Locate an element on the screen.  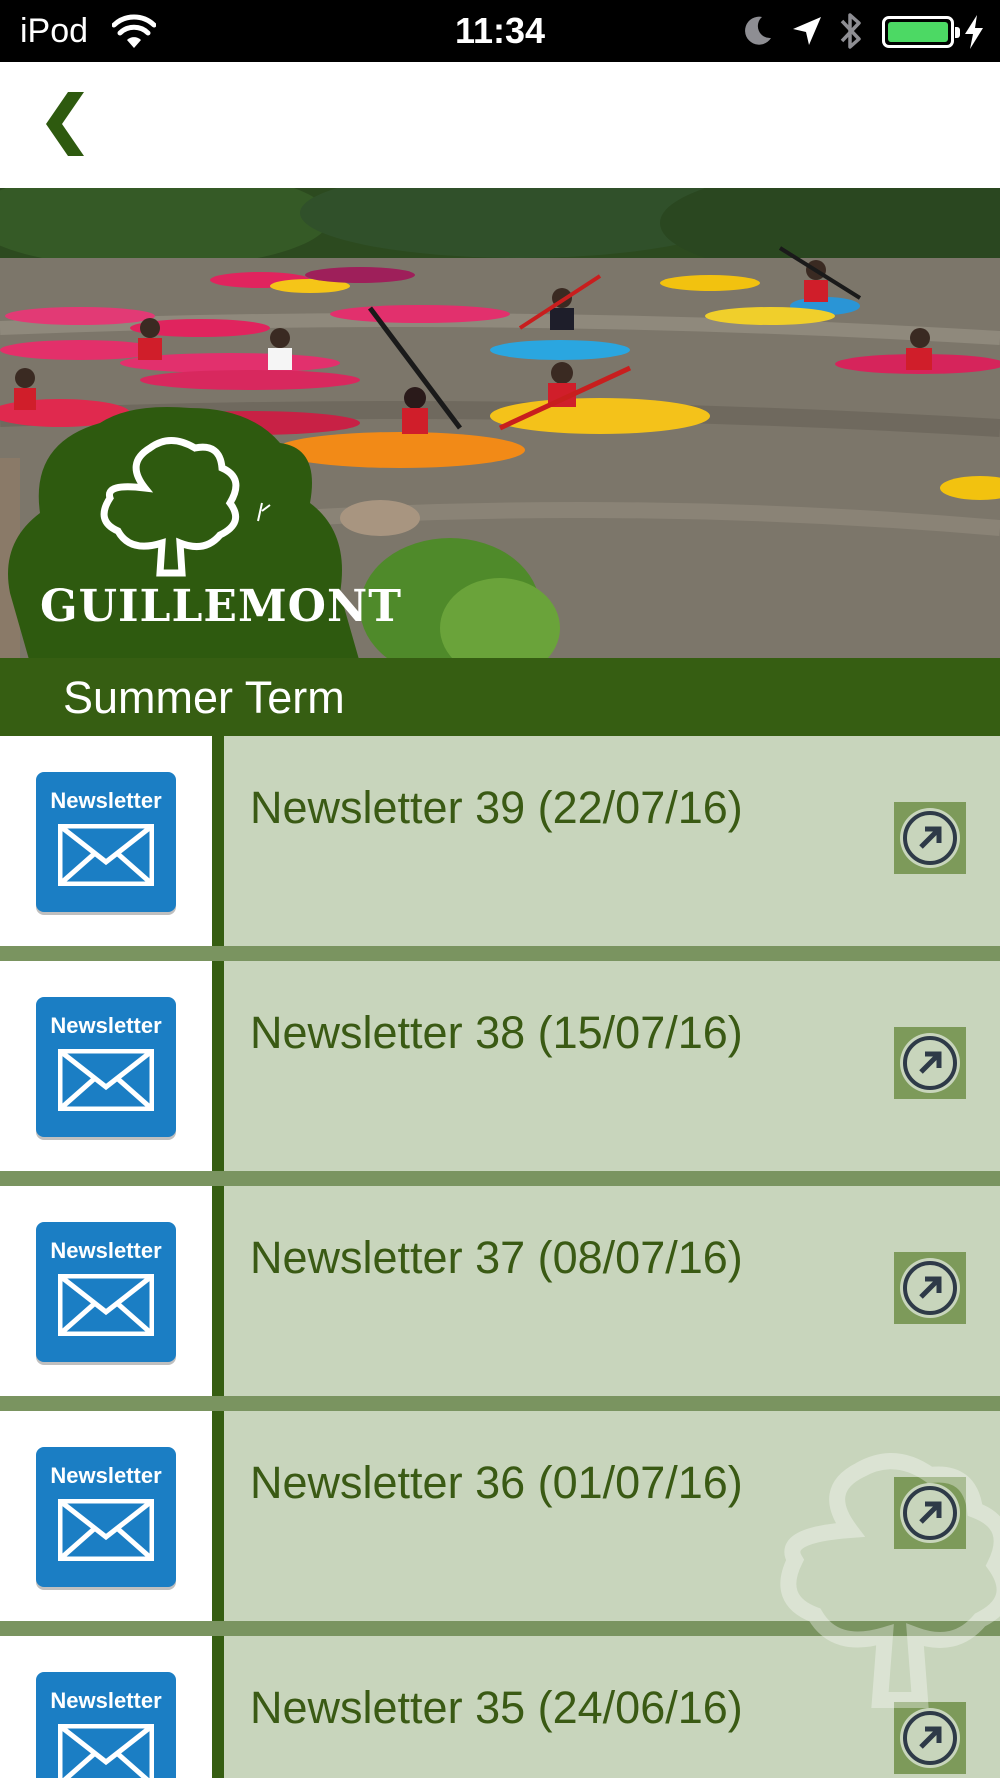
list-item: Newsletter Newsletter 39 (22/07/16) is located at coordinates (500, 841).